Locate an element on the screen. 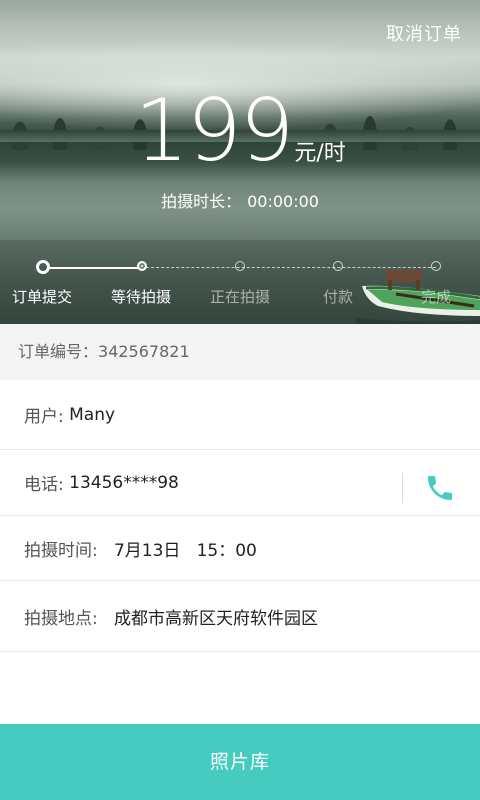  step-label-waiting: 等待拍摄 is located at coordinates (140, 297).